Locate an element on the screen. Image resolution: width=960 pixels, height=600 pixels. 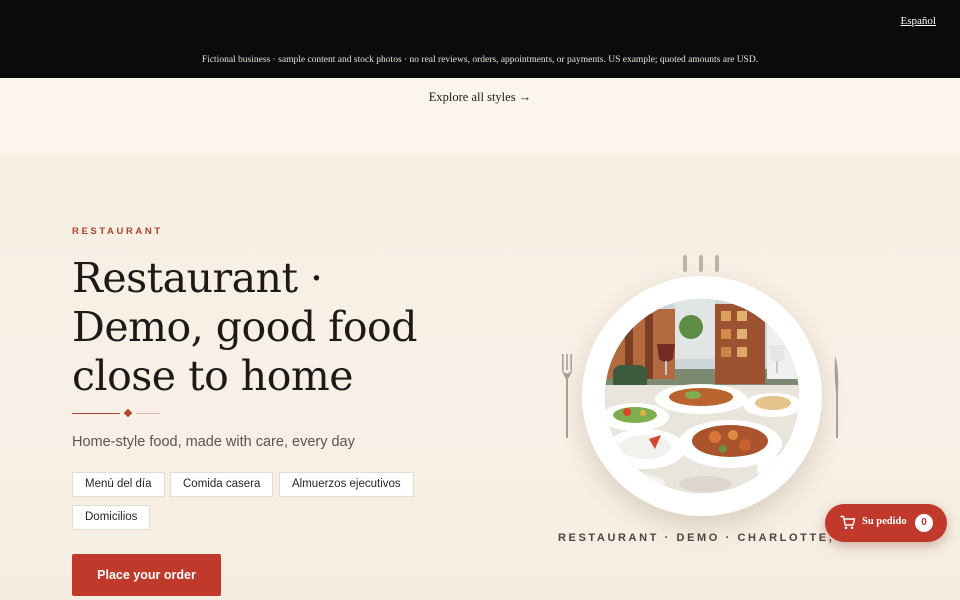
explore-styles-link: Explore all styles → is located at coordinates (480, 97).